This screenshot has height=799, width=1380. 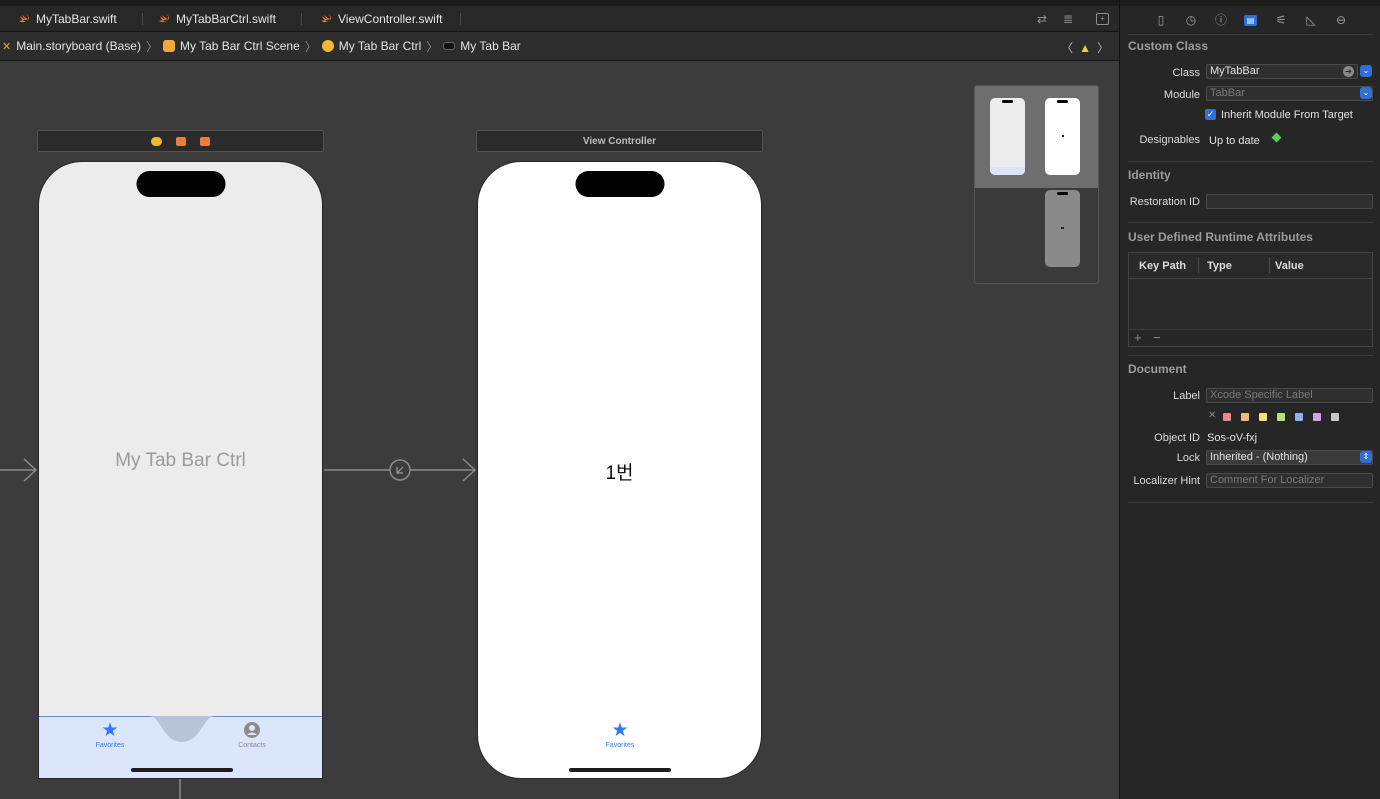 What do you see at coordinates (619, 770) in the screenshot?
I see `home-indicator` at bounding box center [619, 770].